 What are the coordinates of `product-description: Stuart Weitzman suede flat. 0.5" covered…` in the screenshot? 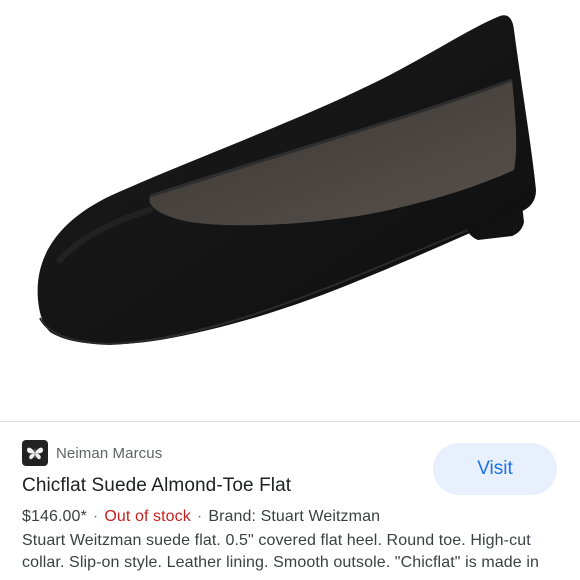 It's located at (280, 551).